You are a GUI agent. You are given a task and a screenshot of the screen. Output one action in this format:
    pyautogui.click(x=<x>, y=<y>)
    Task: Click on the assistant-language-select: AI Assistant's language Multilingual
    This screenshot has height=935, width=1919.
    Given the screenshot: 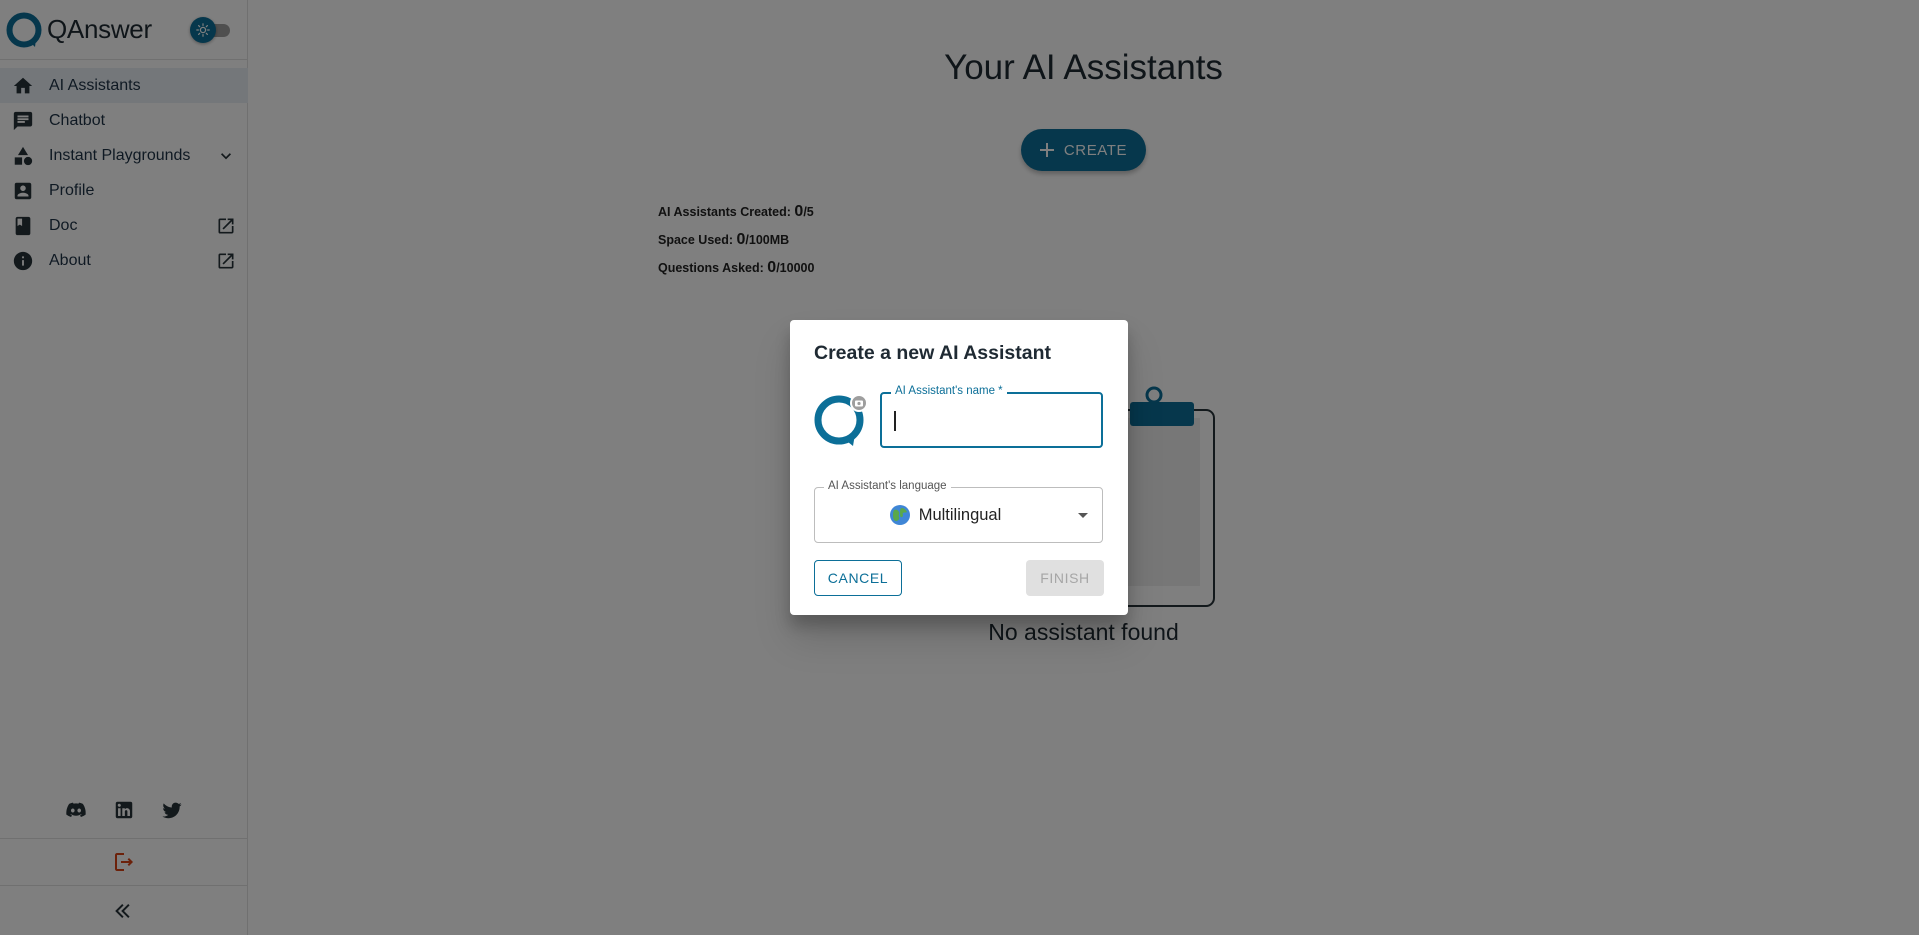 What is the action you would take?
    pyautogui.click(x=958, y=511)
    